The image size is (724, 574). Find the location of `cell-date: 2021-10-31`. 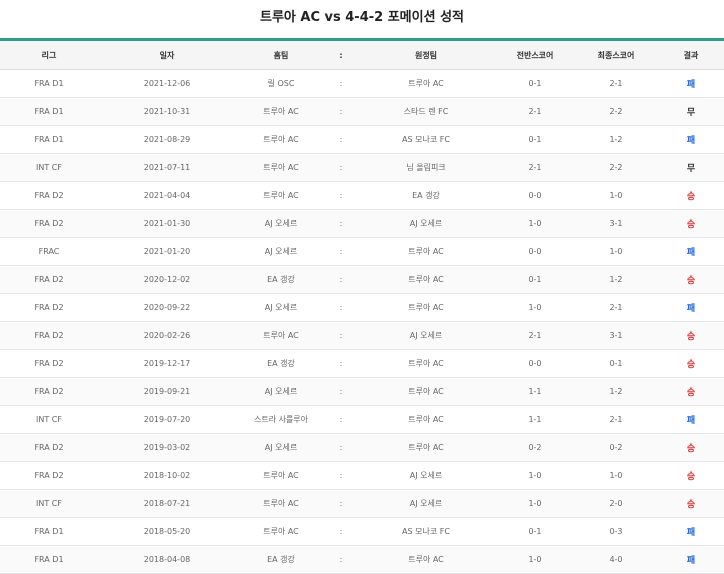

cell-date: 2021-10-31 is located at coordinates (167, 111).